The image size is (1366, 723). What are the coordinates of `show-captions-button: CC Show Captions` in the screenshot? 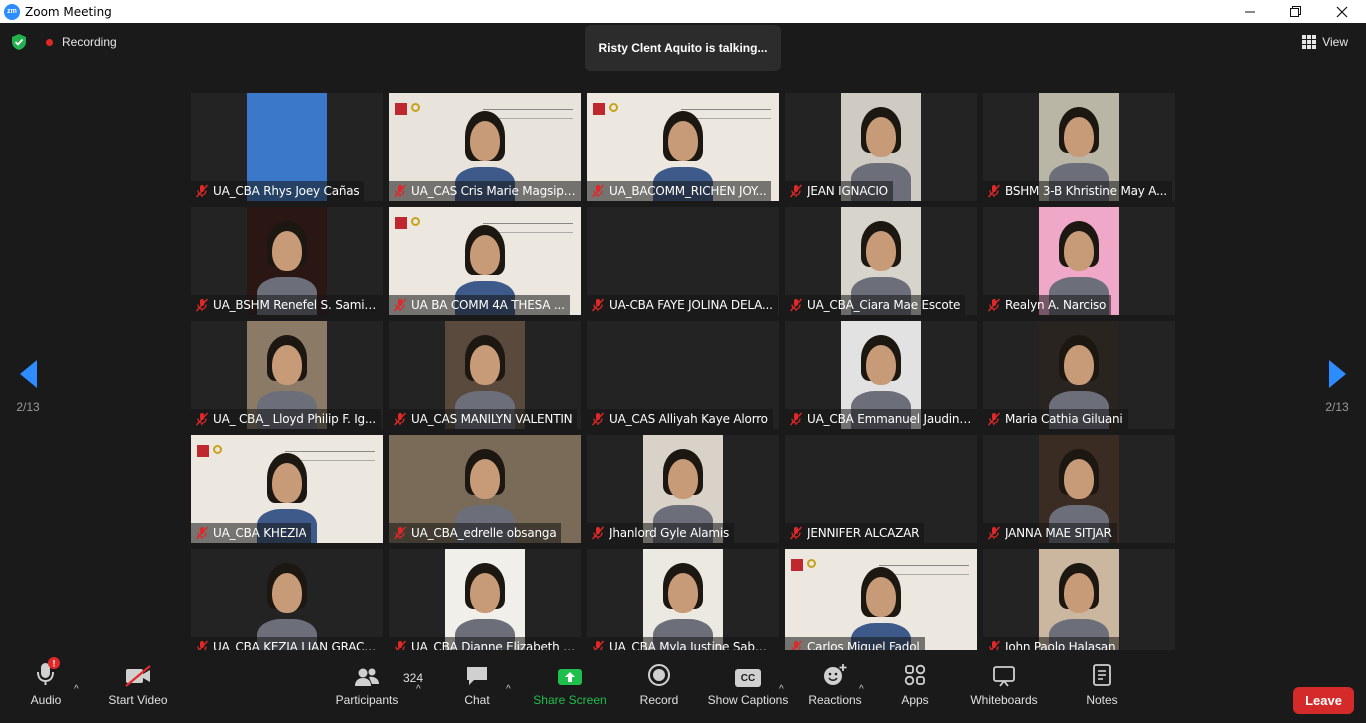 It's located at (748, 686).